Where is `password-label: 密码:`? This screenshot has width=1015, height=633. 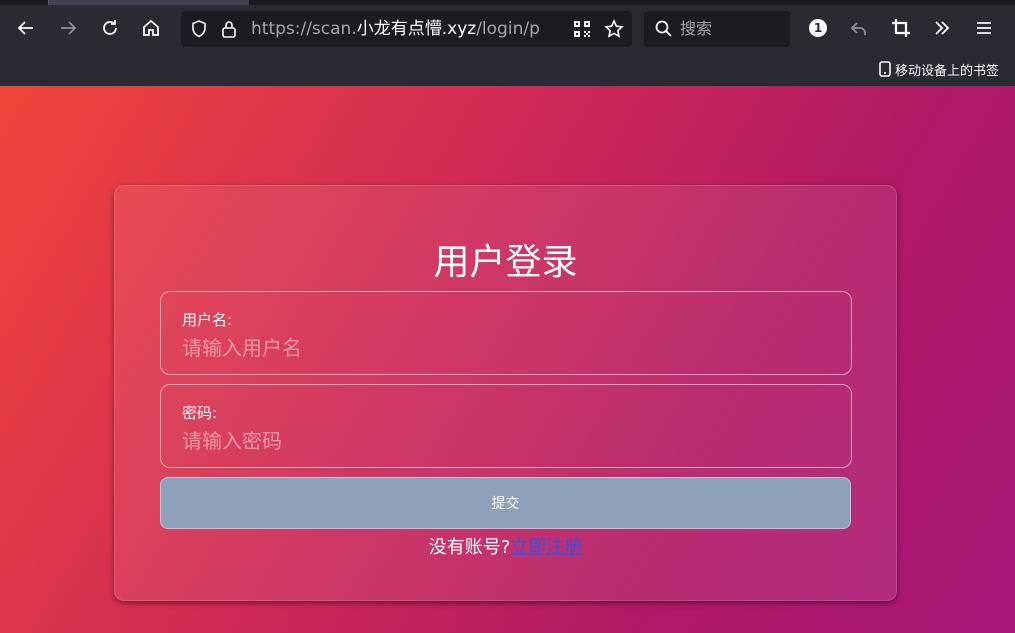 password-label: 密码: is located at coordinates (200, 413).